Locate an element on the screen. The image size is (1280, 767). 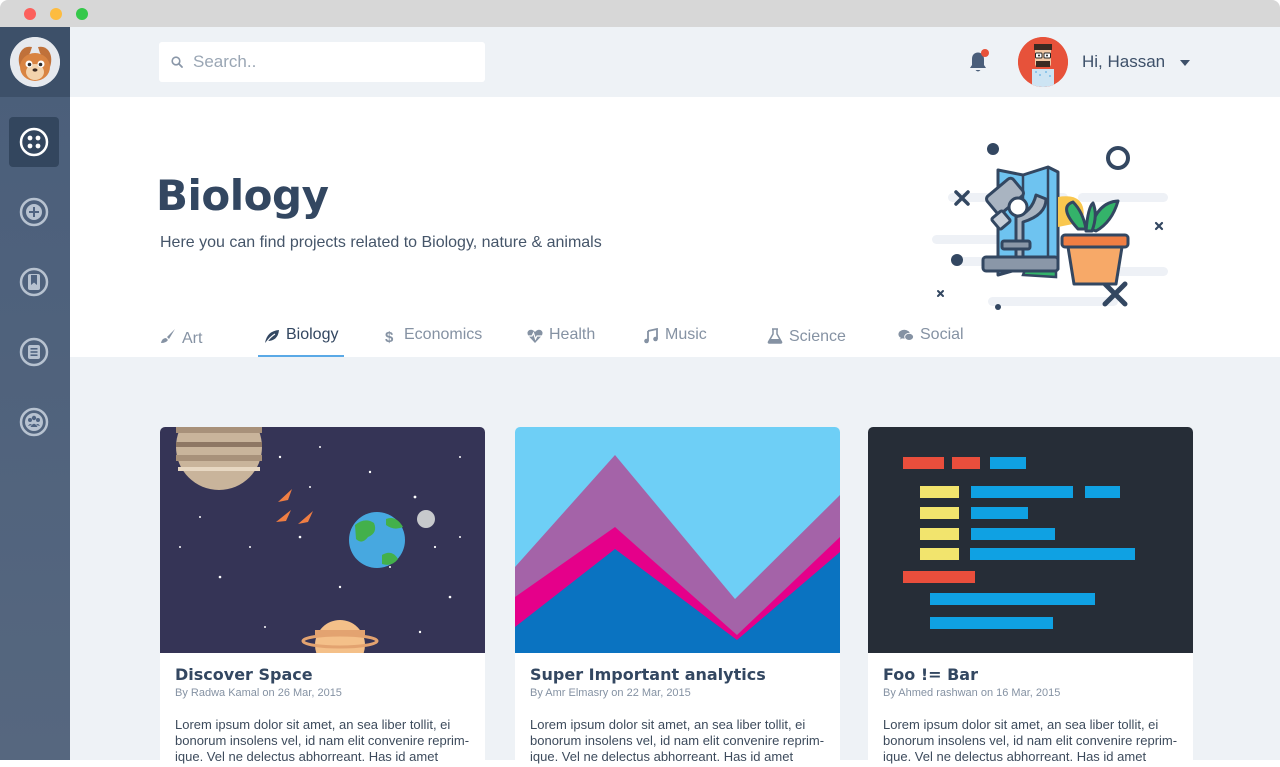
card-title: Super Important analytics is located at coordinates (648, 674).